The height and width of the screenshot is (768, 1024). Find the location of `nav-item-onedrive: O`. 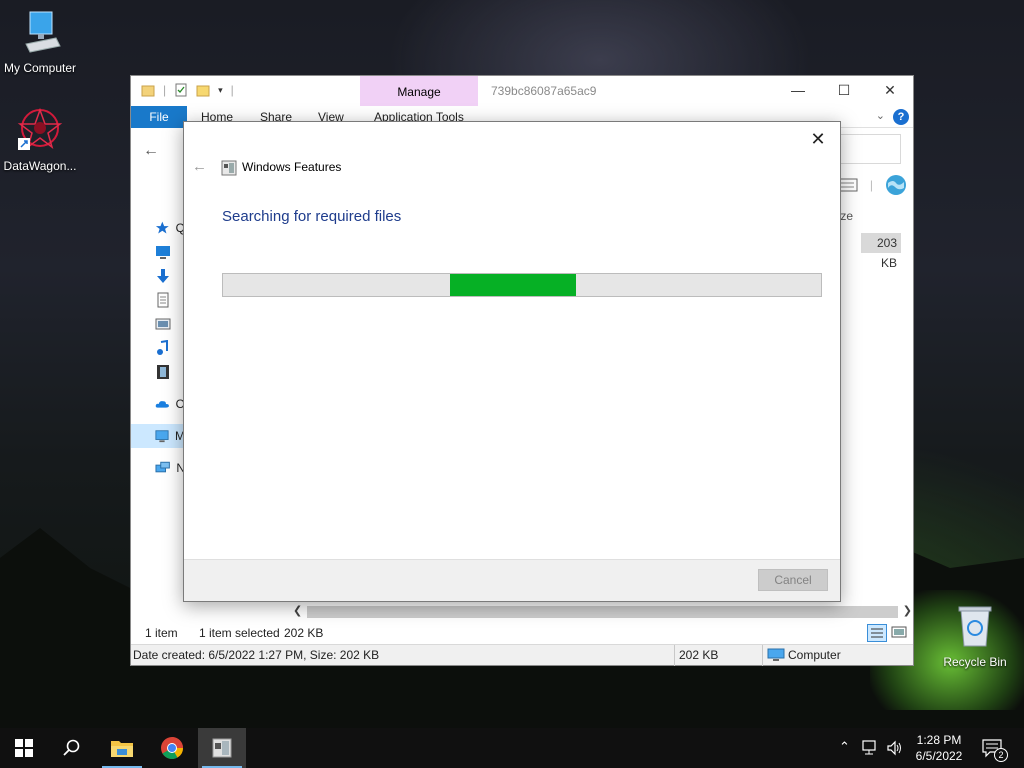

nav-item-onedrive: O is located at coordinates (158, 404).